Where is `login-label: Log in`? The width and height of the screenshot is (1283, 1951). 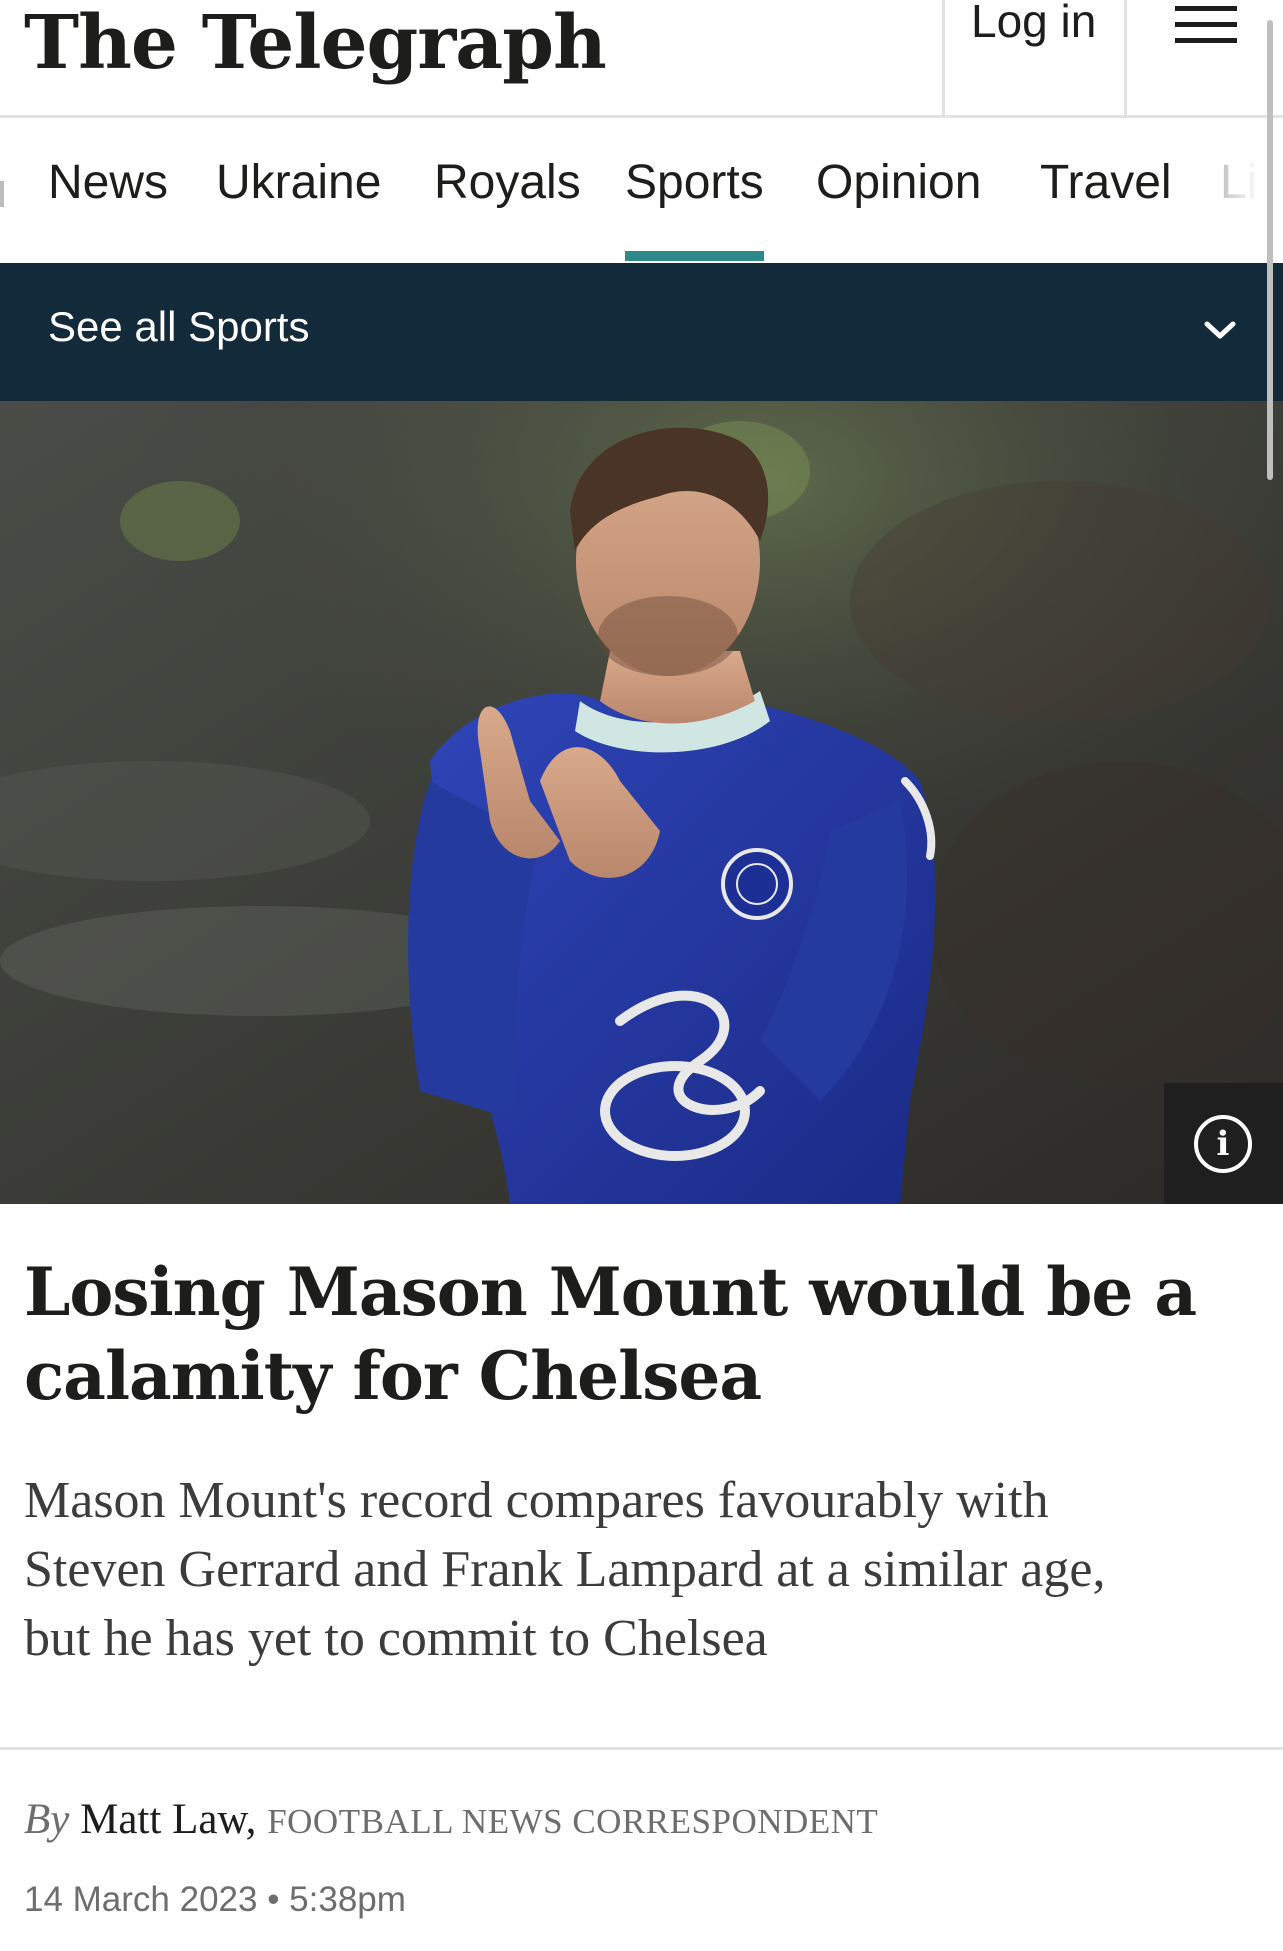 login-label: Log in is located at coordinates (1034, 23).